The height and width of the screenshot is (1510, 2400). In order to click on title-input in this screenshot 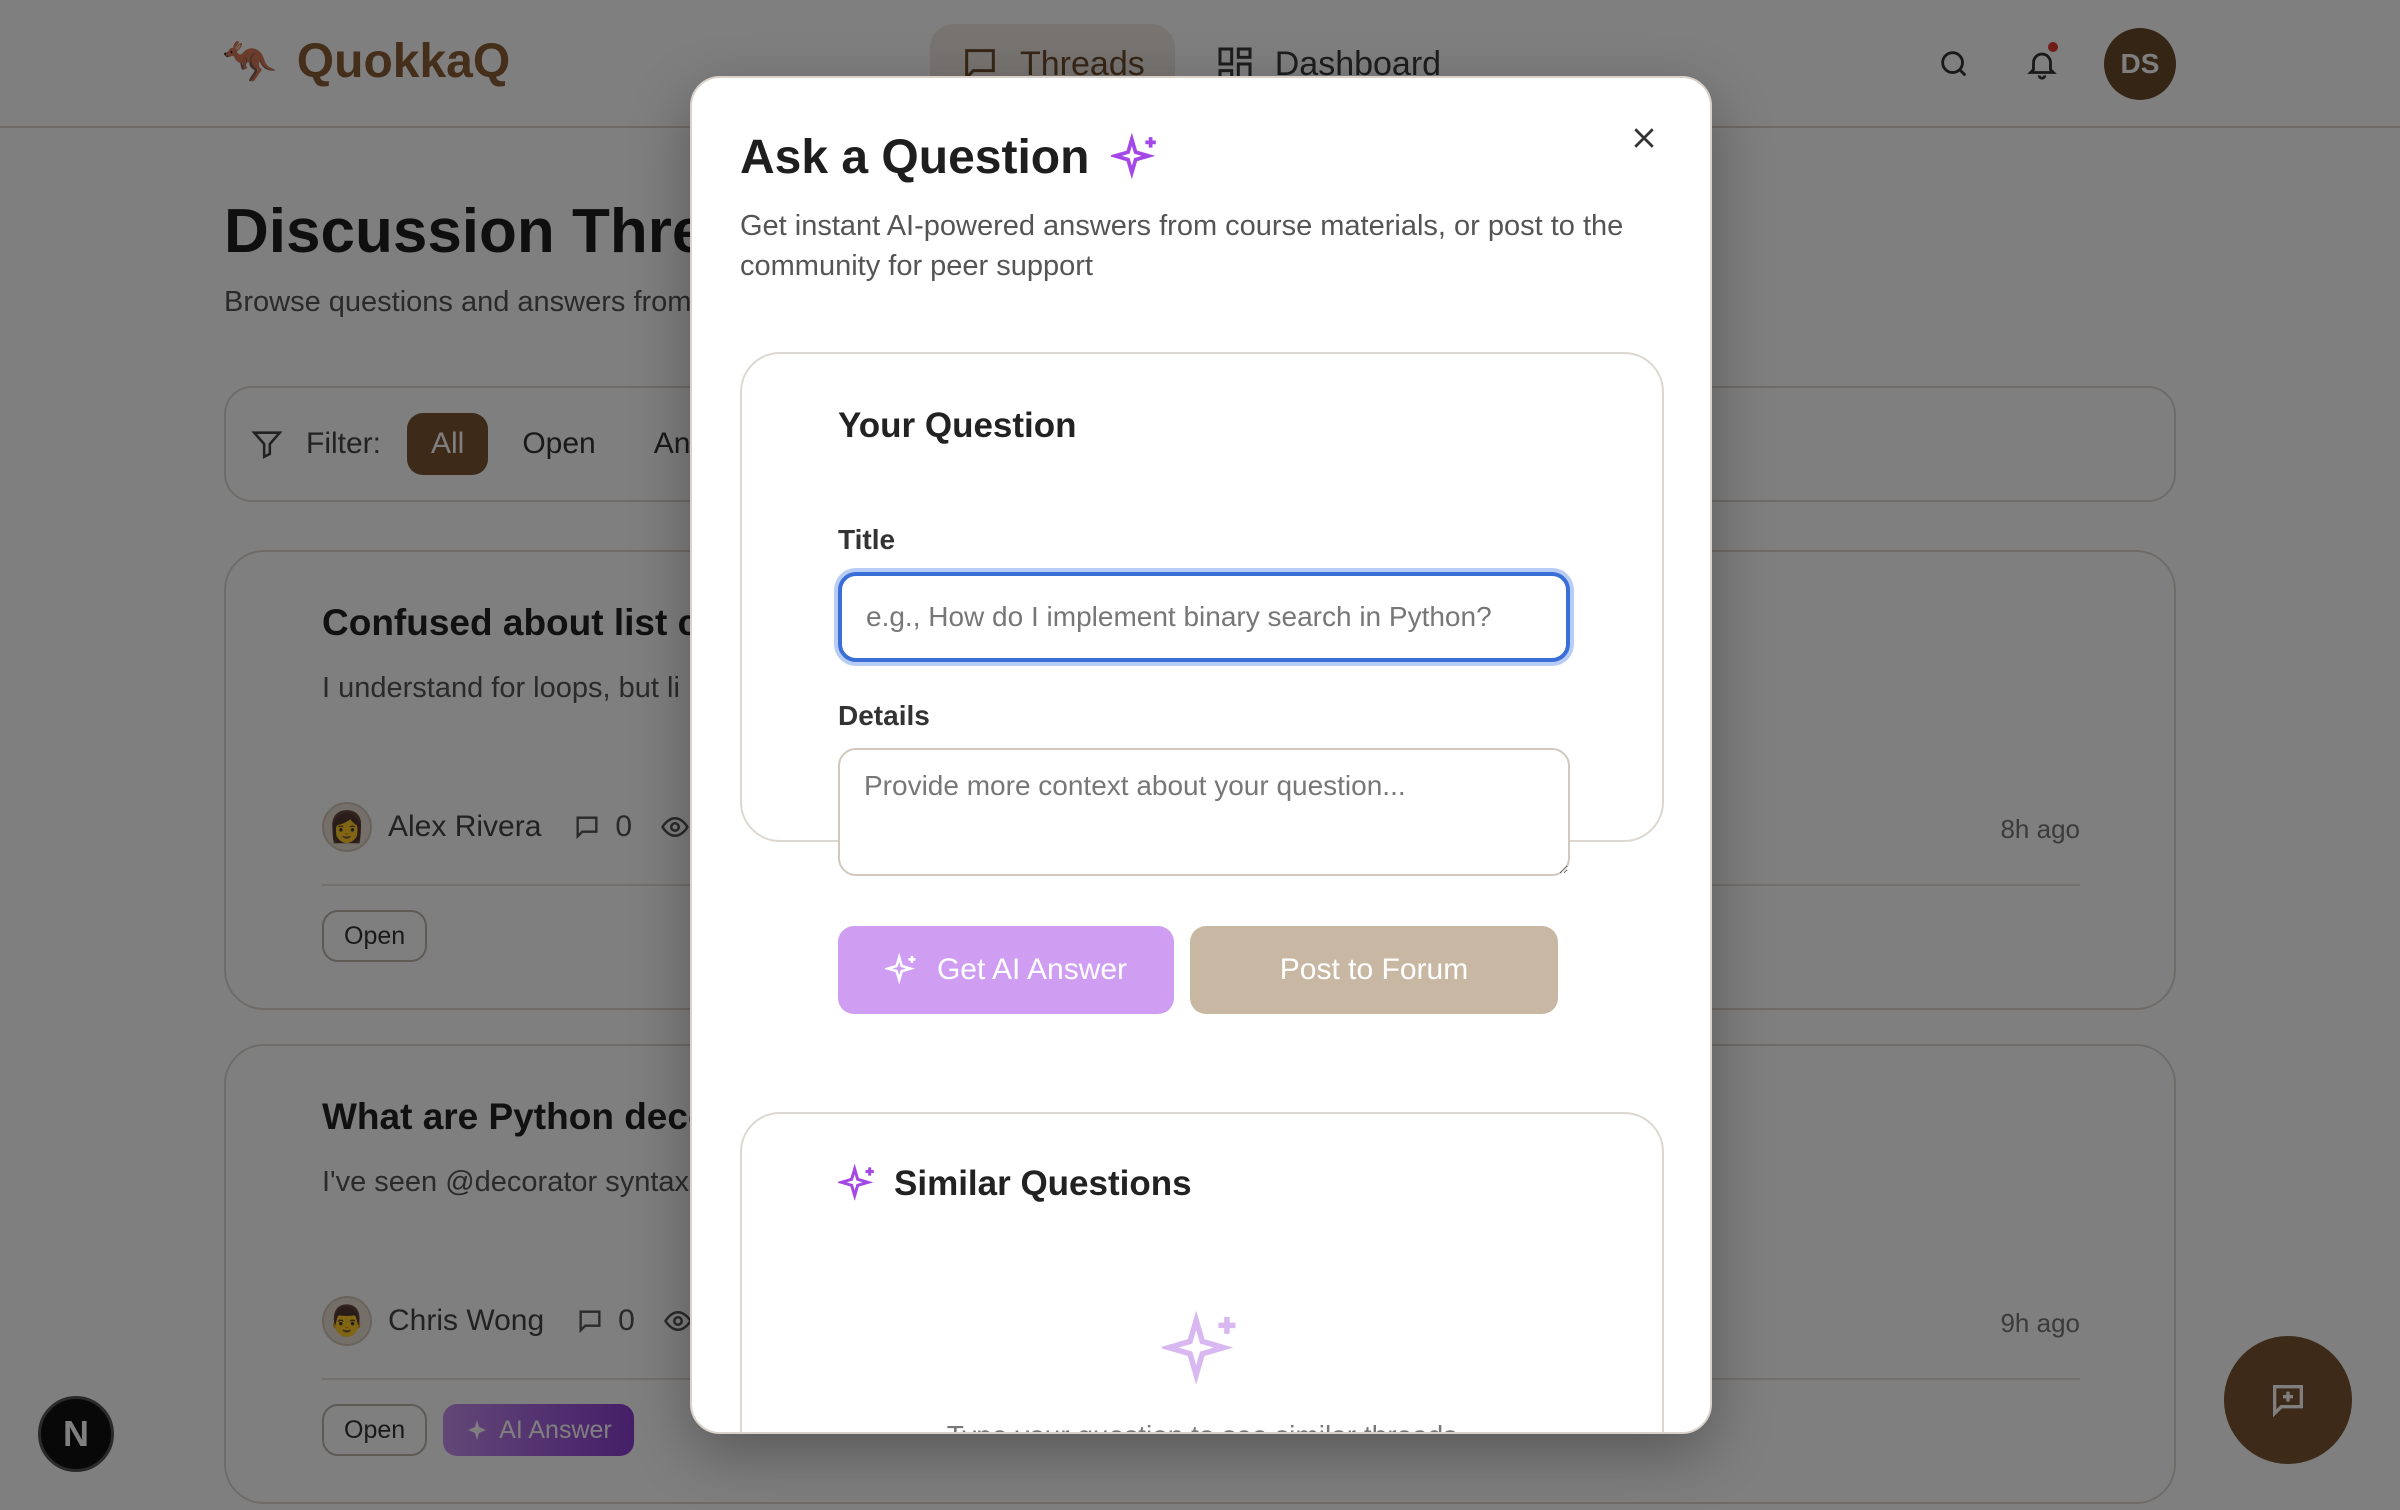, I will do `click(1204, 617)`.